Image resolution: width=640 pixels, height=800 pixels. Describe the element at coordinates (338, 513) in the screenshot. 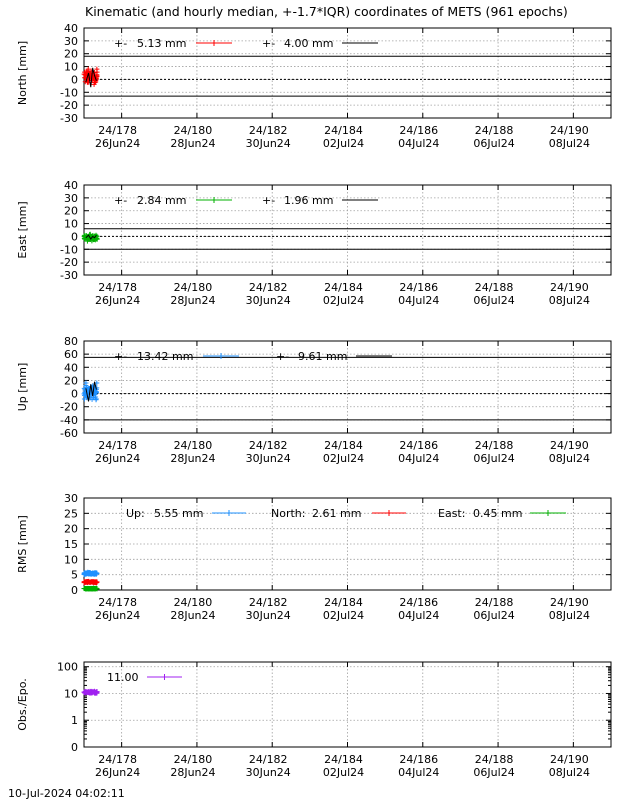

I see `legend-entry: North: 2.61 mm` at that location.